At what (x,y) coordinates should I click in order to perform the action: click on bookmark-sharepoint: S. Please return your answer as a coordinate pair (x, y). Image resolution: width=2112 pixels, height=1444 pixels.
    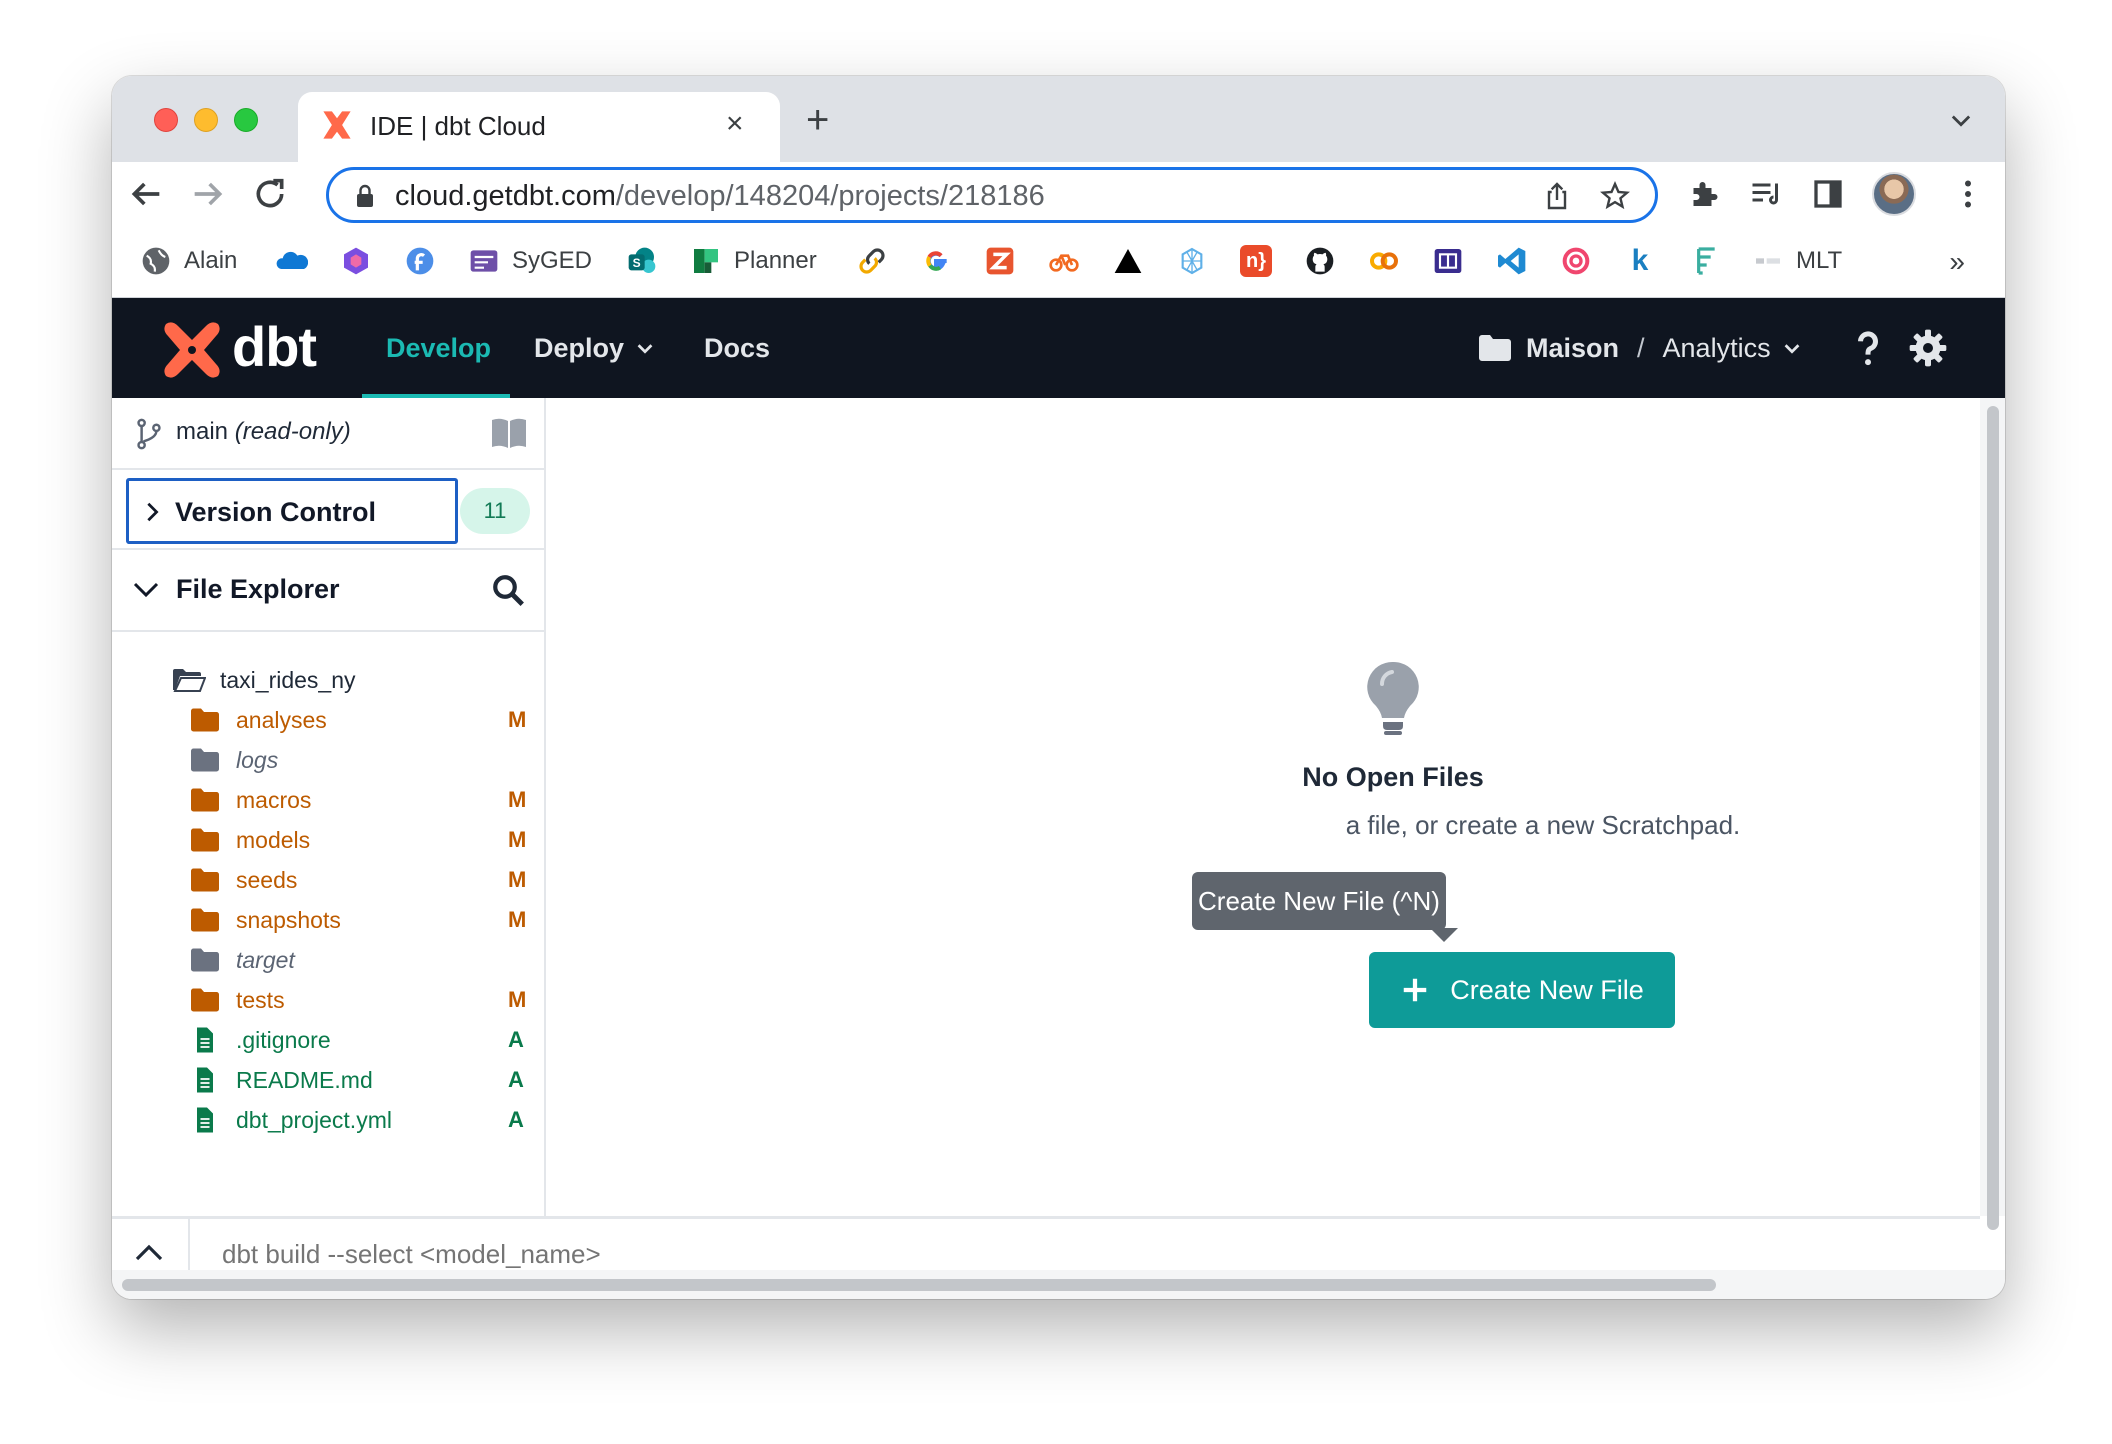
    Looking at the image, I should click on (642, 261).